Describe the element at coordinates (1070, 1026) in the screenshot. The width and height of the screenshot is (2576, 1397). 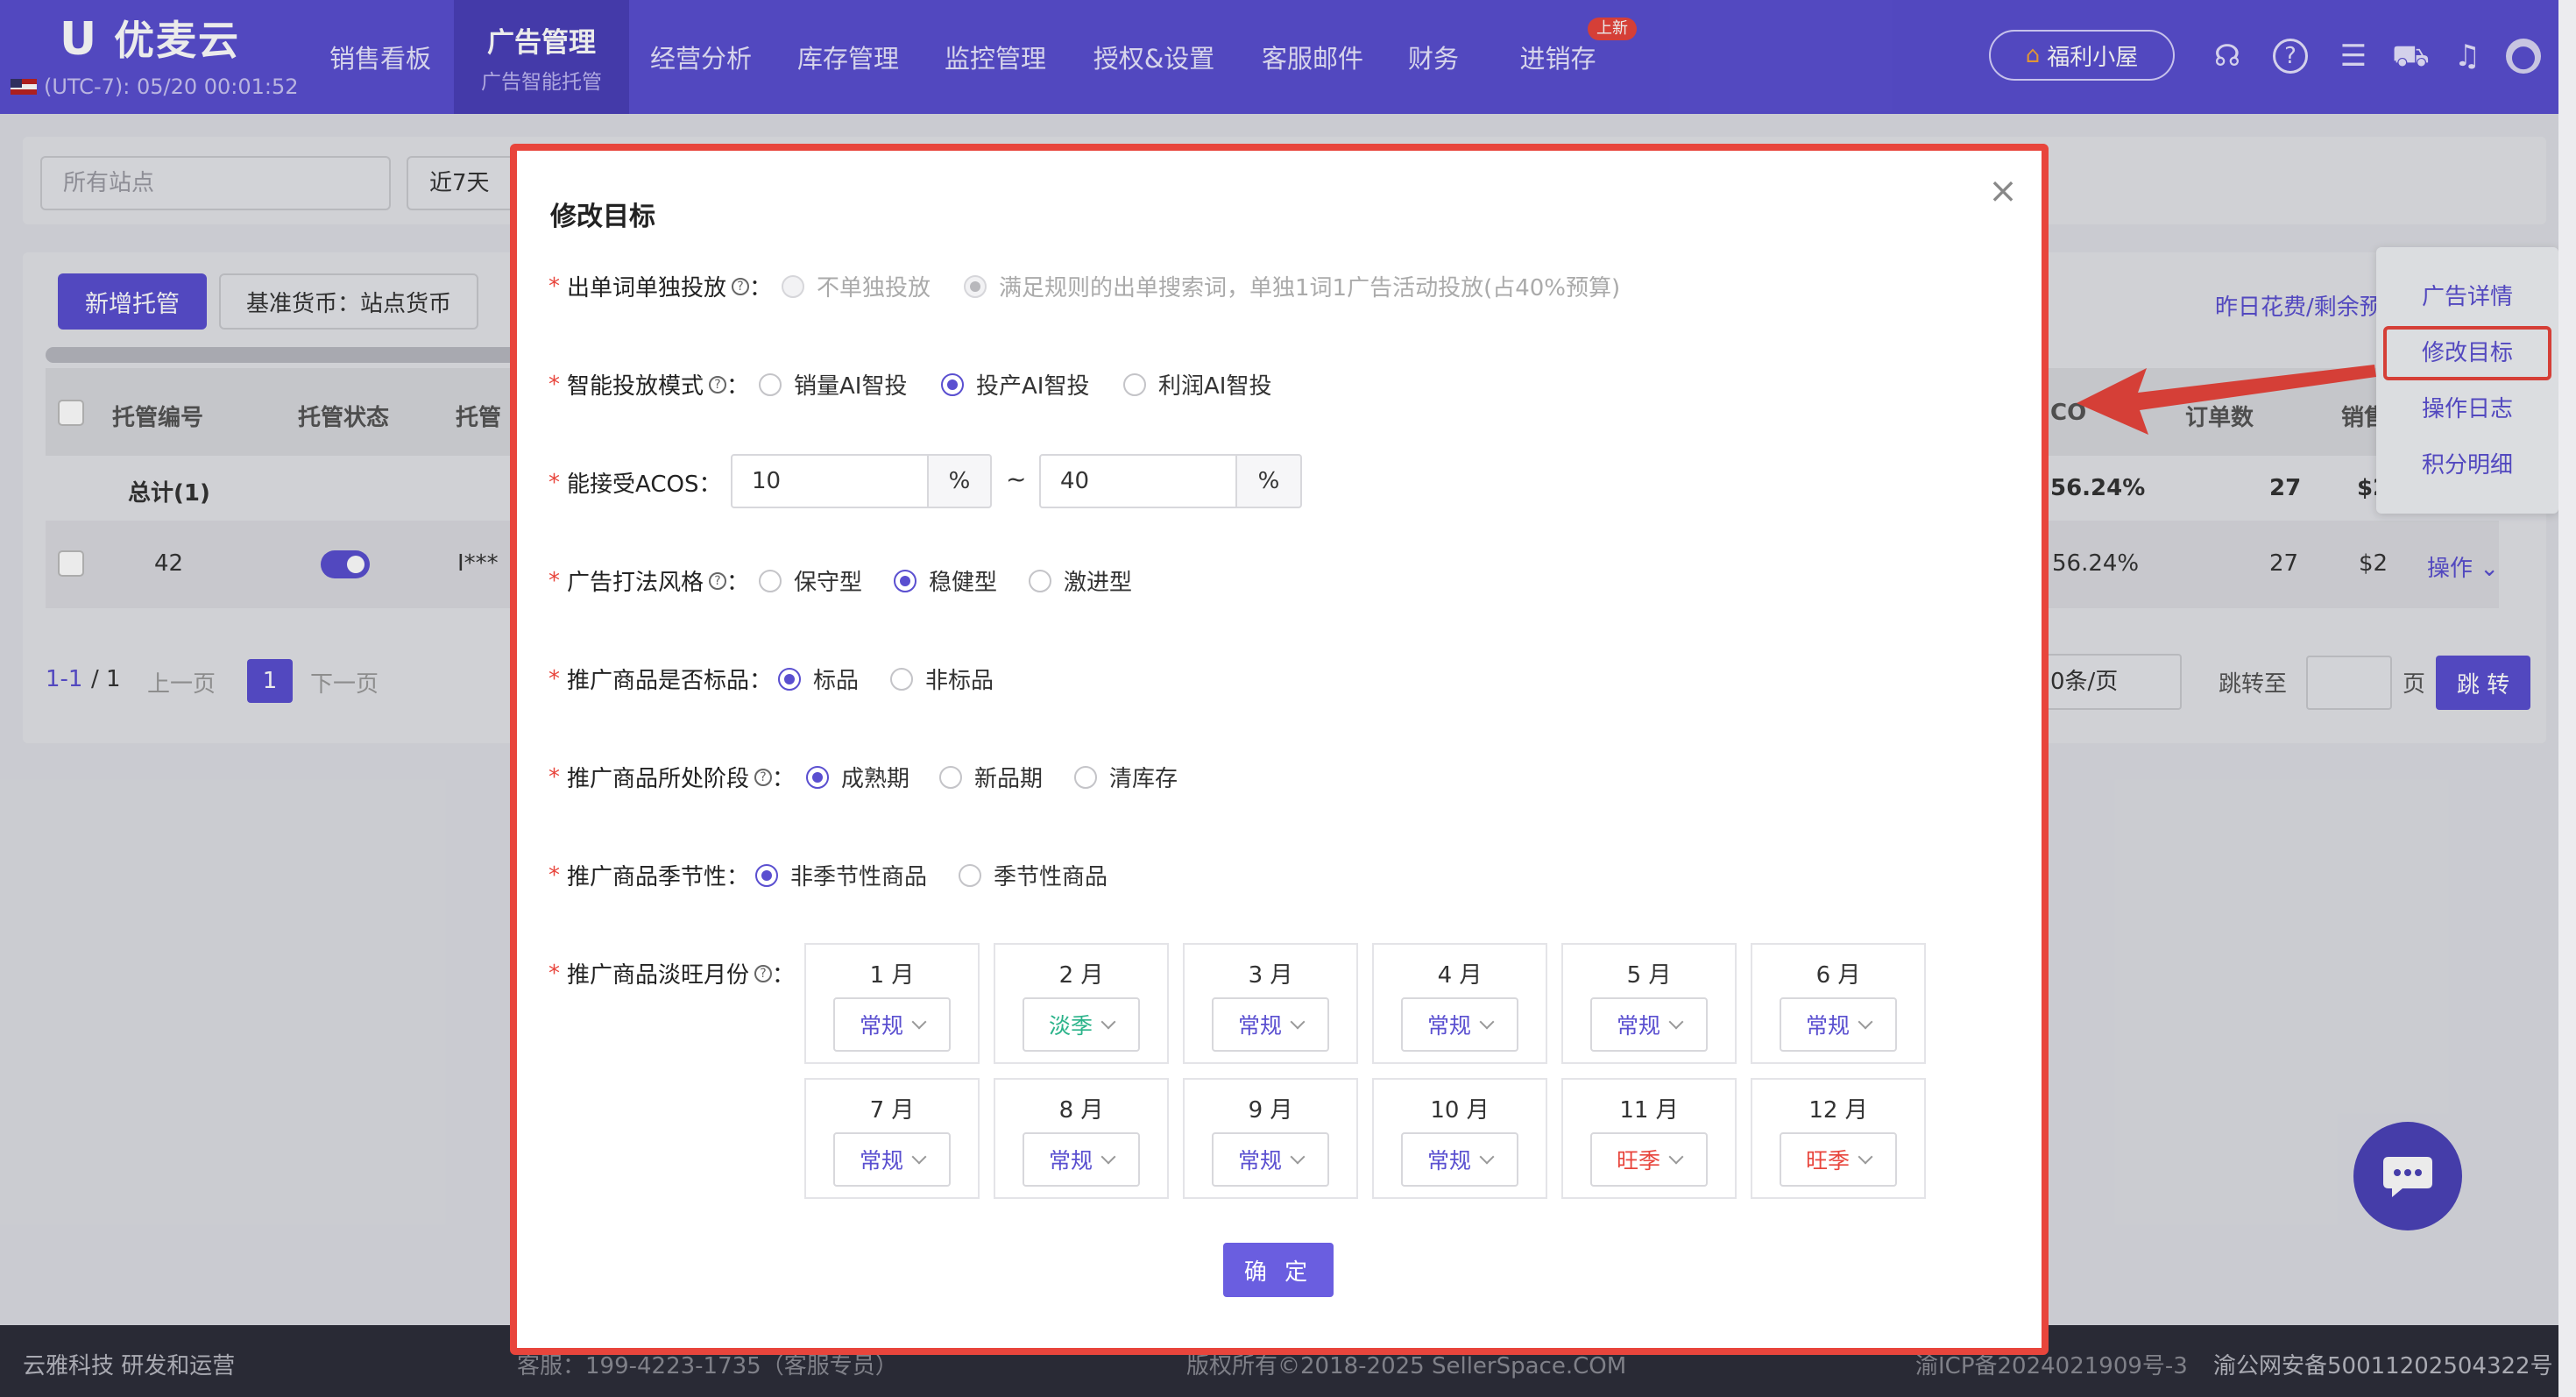
I see `month-value: 淡季` at that location.